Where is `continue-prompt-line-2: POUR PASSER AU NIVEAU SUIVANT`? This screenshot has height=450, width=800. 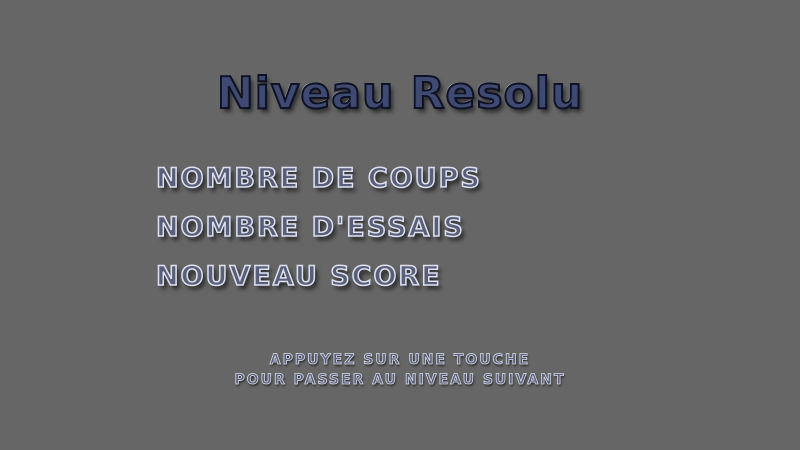
continue-prompt-line-2: POUR PASSER AU NIVEAU SUIVANT is located at coordinates (400, 380).